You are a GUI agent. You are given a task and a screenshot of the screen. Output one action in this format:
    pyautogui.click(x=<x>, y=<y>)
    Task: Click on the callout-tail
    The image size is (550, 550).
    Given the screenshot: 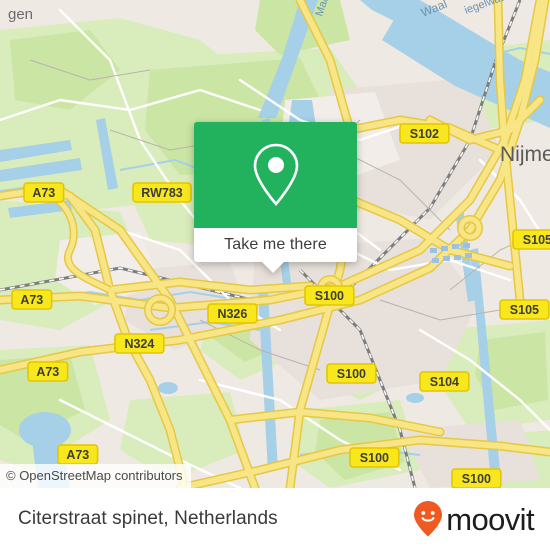 What is the action you would take?
    pyautogui.click(x=273, y=267)
    